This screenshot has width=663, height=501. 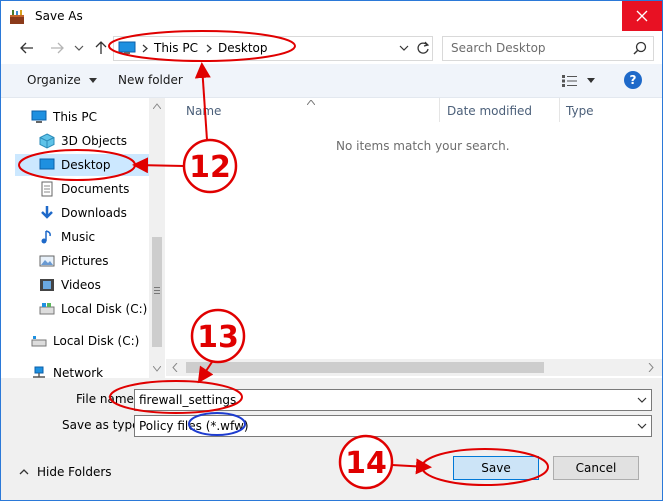 I want to click on address-bar: This PC Desktop, so click(x=273, y=48).